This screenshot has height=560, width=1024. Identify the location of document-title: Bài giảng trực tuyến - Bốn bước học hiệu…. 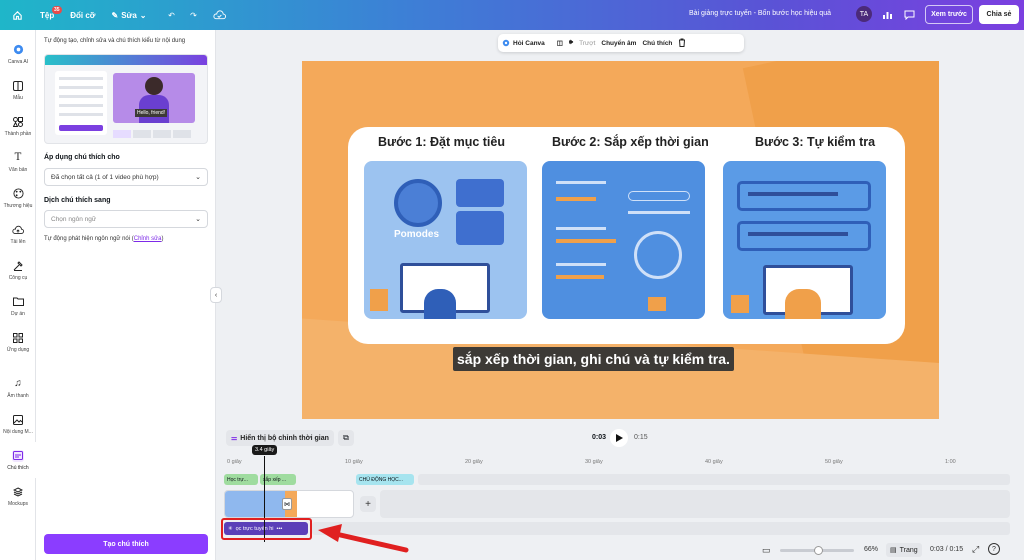
(760, 13).